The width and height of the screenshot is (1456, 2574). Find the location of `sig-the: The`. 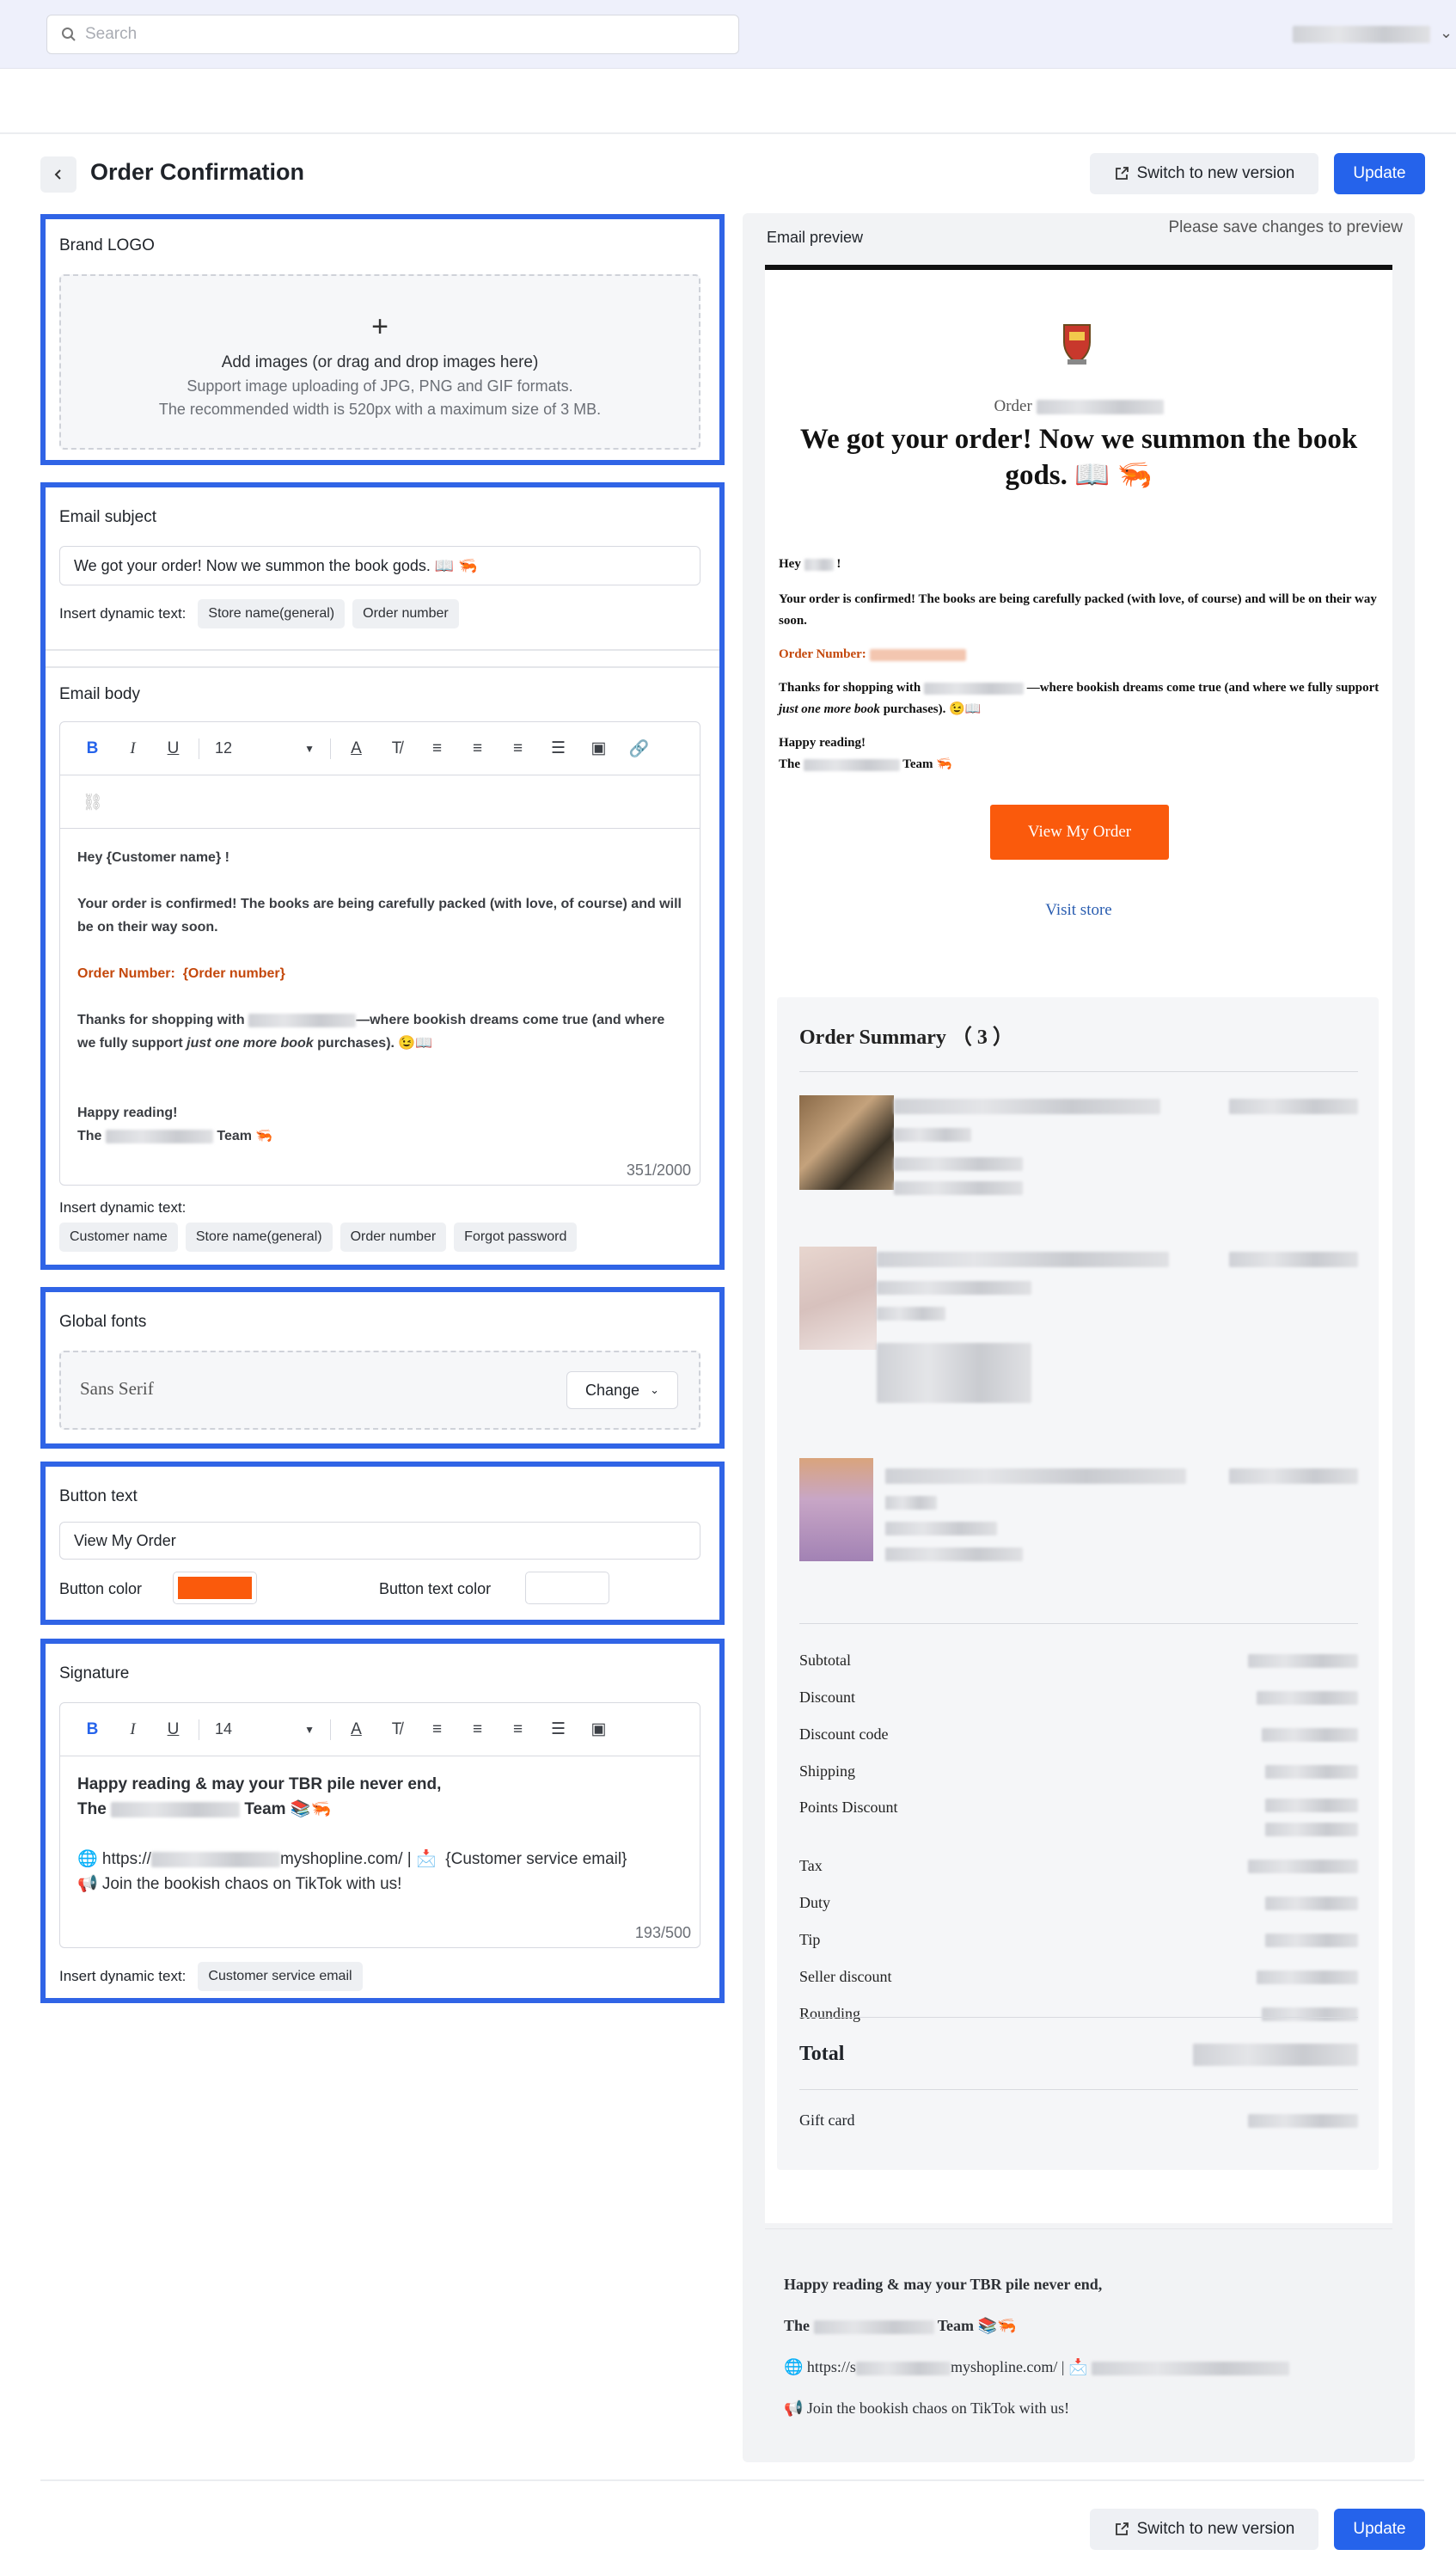

sig-the: The is located at coordinates (92, 1809).